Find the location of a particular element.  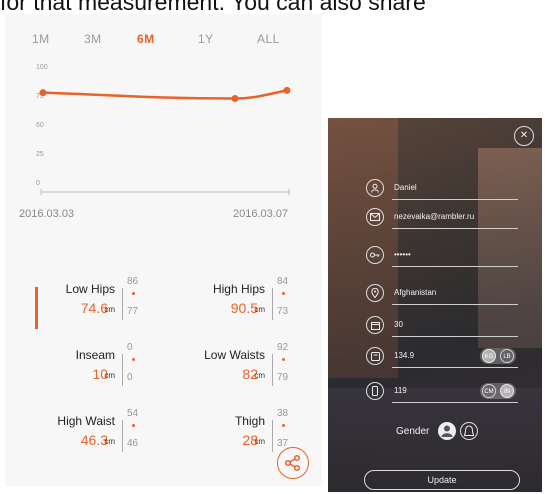

name-value: Daniel is located at coordinates (405, 187).